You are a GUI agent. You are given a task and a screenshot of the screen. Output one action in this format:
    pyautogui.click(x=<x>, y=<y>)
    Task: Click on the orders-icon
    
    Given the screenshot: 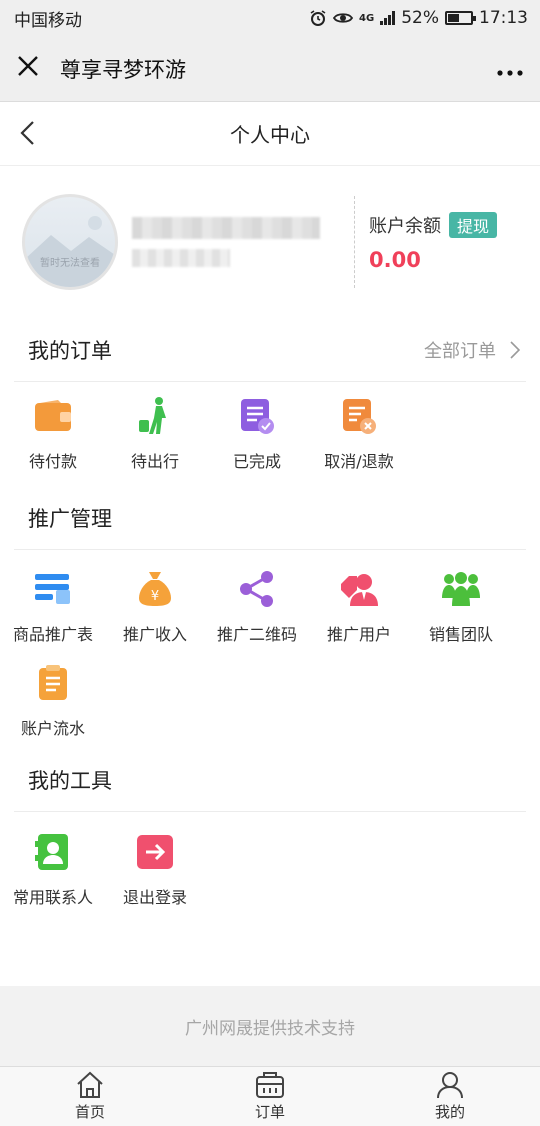 What is the action you would take?
    pyautogui.click(x=270, y=1085)
    